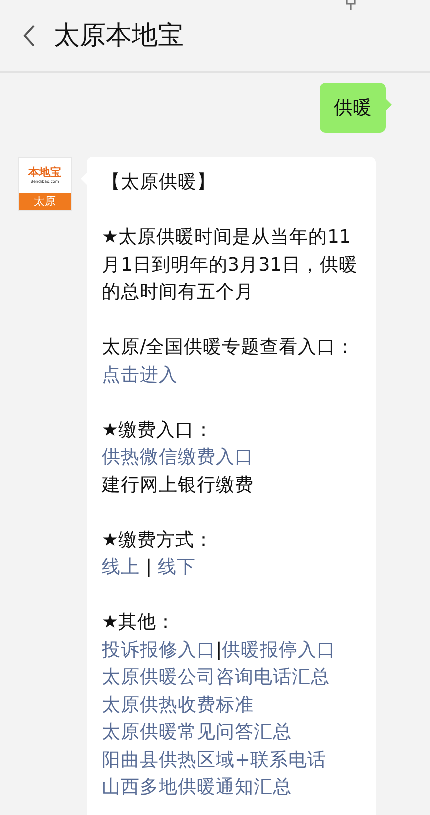 This screenshot has height=815, width=430. I want to click on message-link: 太原供热收费标准, so click(178, 705).